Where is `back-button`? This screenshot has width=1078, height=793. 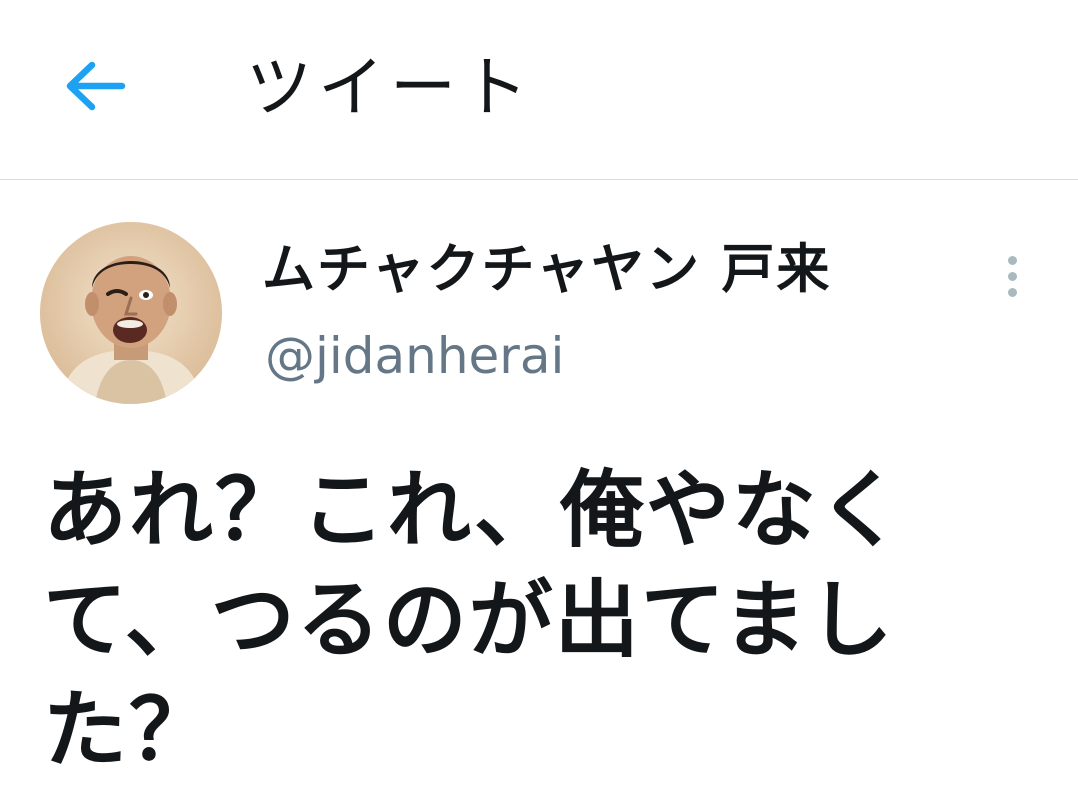
back-button is located at coordinates (95, 86).